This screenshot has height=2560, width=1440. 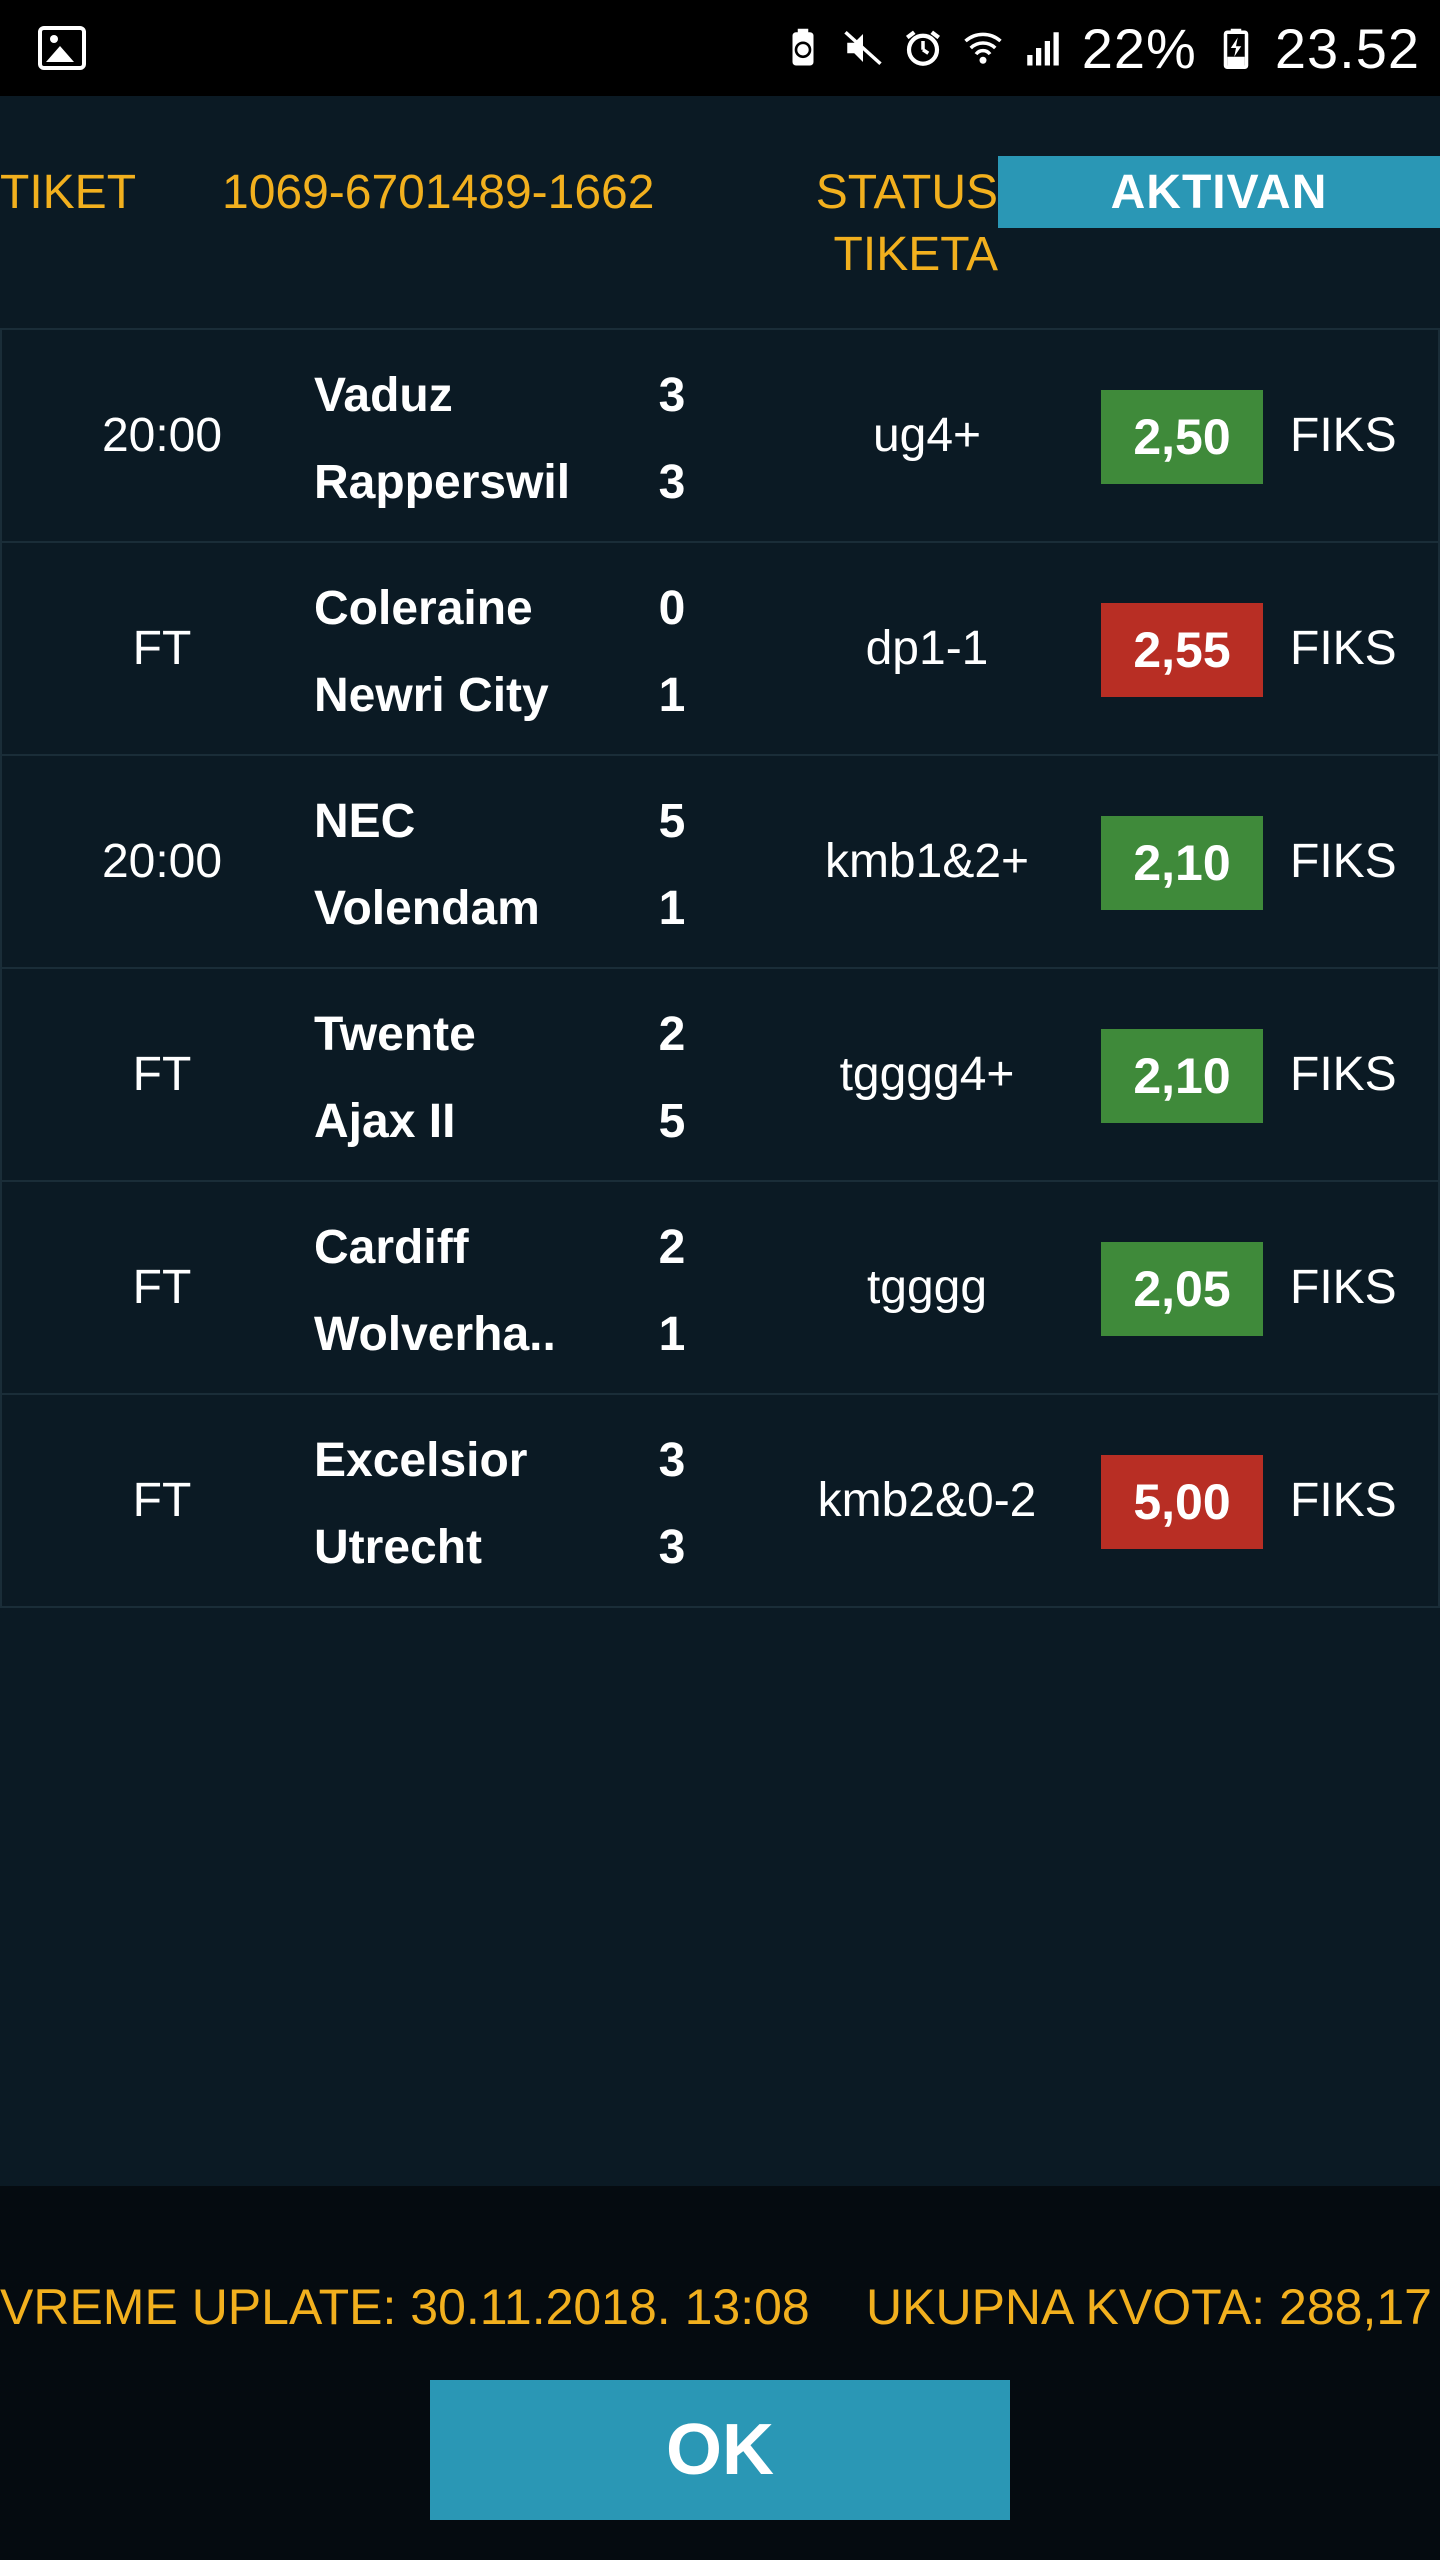 What do you see at coordinates (423, 608) in the screenshot?
I see `home-team: Coleraine` at bounding box center [423, 608].